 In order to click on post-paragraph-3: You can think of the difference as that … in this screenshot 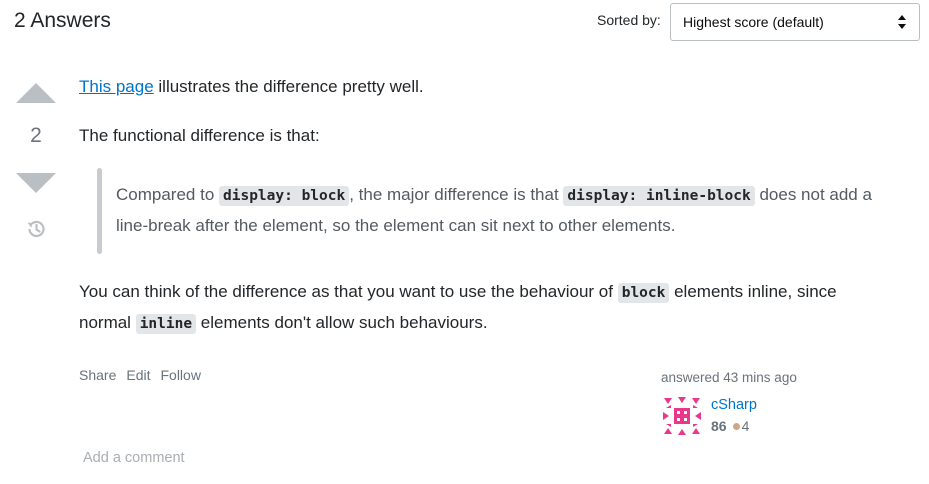, I will do `click(484, 308)`.